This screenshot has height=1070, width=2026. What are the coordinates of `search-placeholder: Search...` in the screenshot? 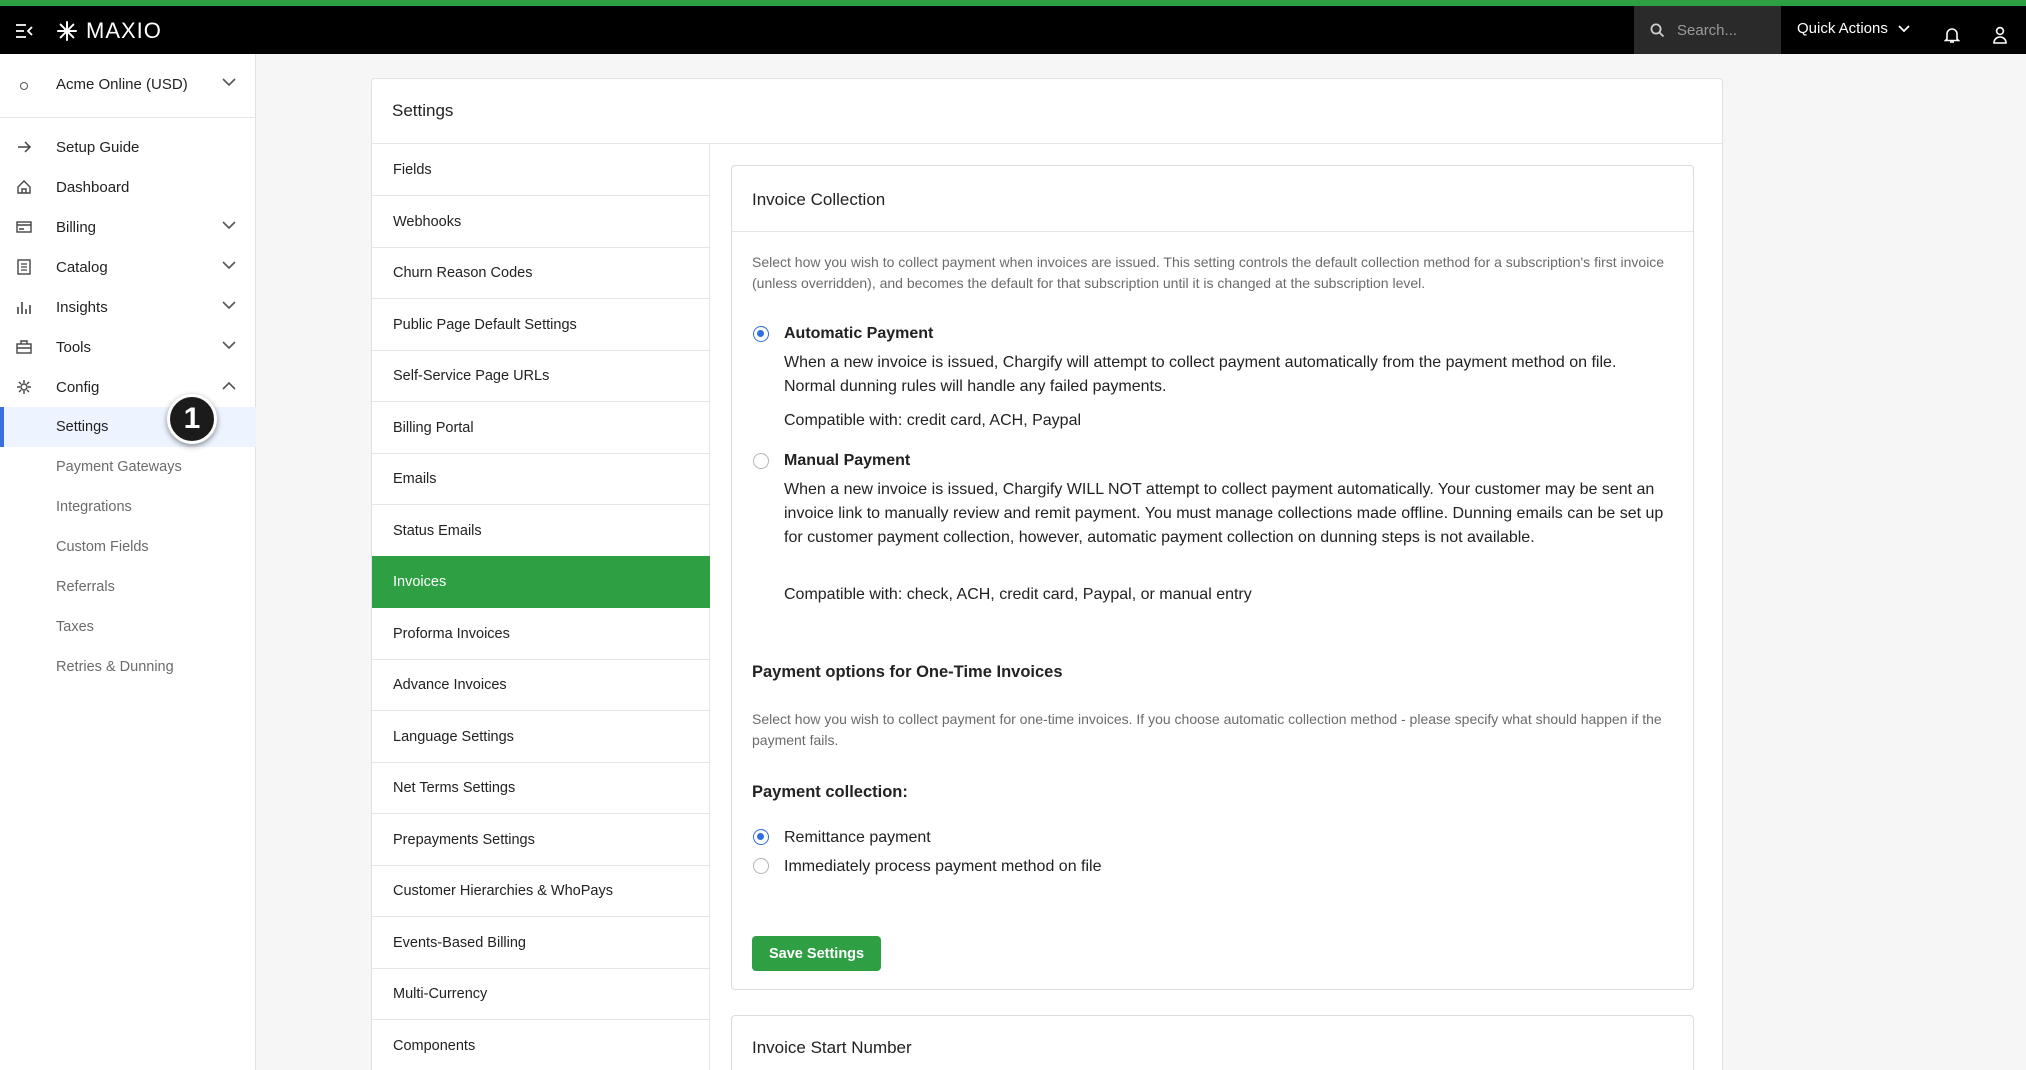 It's located at (1707, 30).